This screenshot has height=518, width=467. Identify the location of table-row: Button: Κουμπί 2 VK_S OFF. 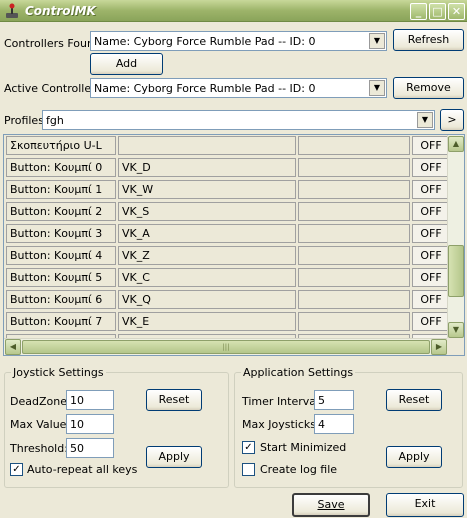
(227, 212).